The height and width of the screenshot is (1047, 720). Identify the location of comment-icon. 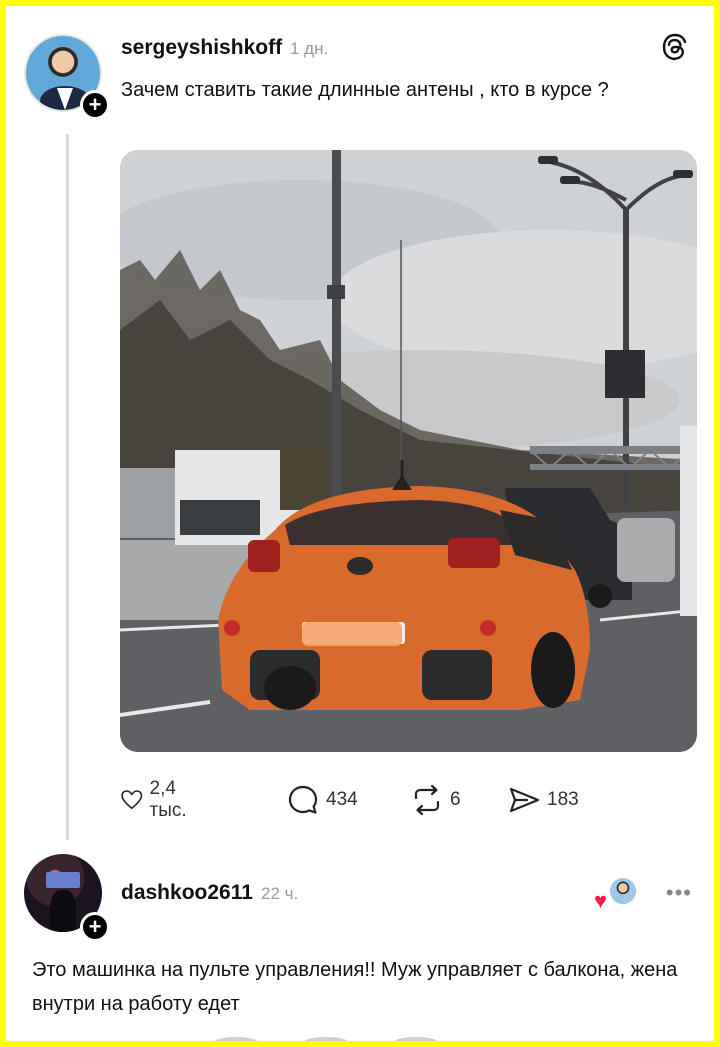
(303, 799).